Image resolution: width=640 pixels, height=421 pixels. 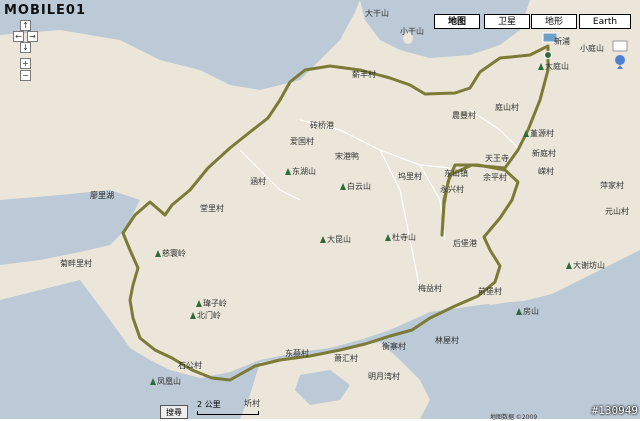 I want to click on label-zhaozi-ling: 瑋子岭, so click(x=211, y=304).